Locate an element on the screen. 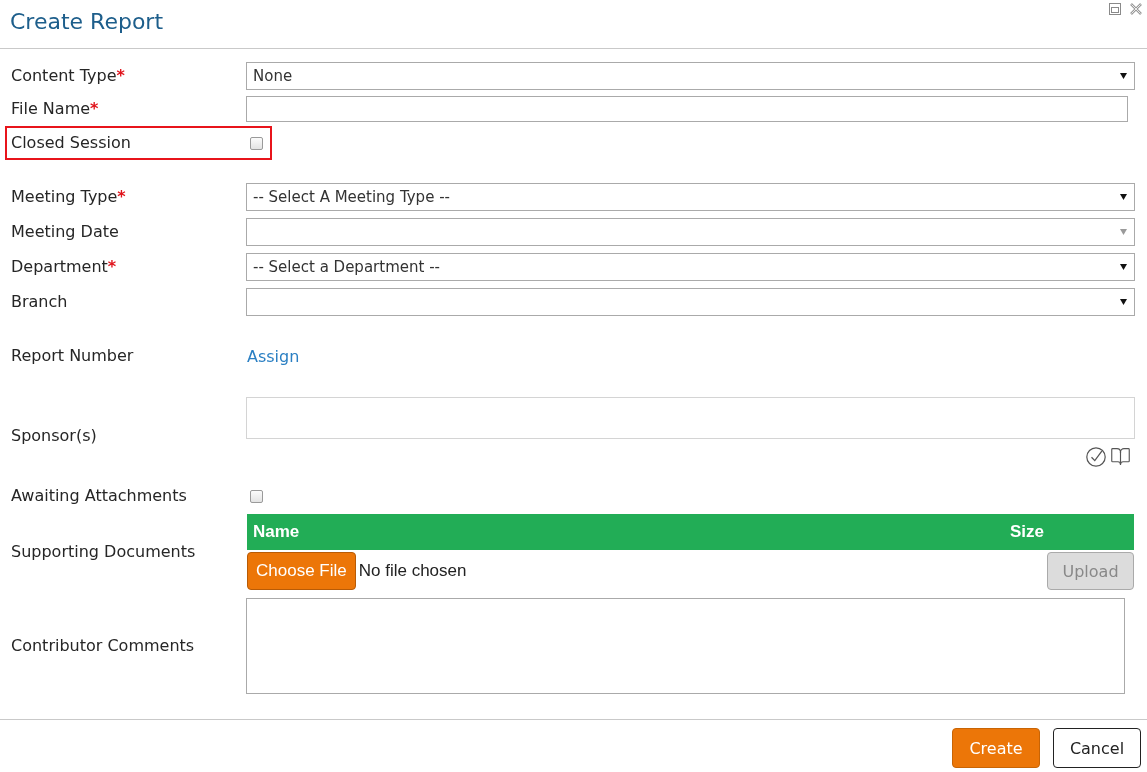 The image size is (1147, 772). field-label: Meeting Type* is located at coordinates (69, 197).